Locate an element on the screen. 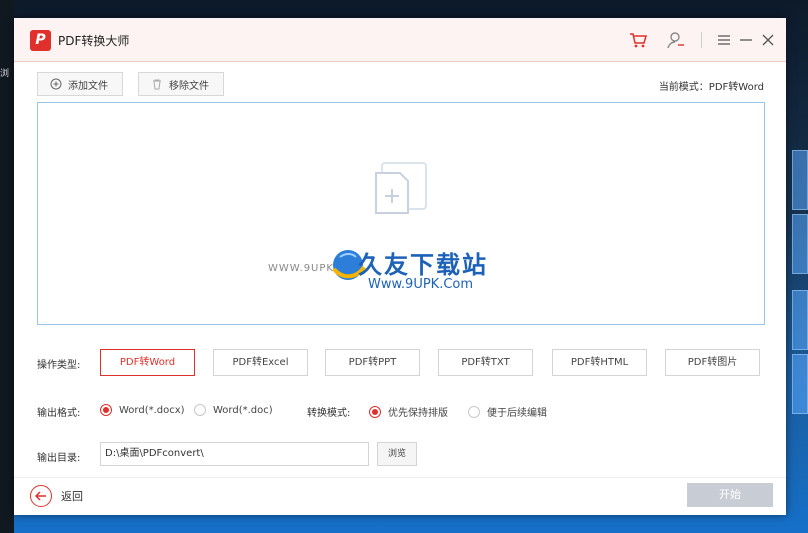 This screenshot has height=533, width=808. user-icon is located at coordinates (676, 40).